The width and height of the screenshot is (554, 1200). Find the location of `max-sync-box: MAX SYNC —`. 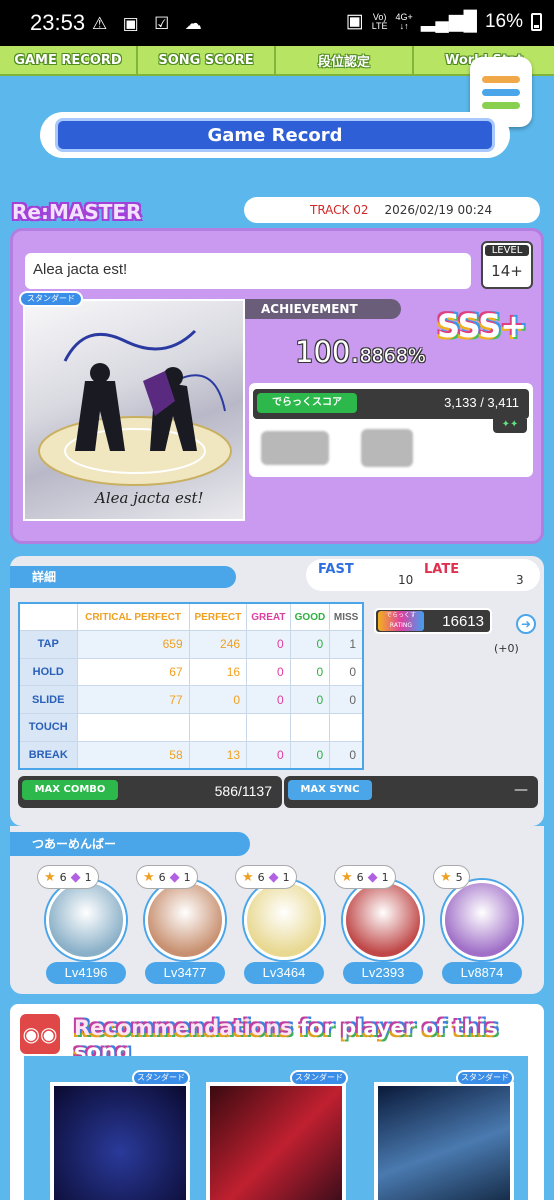

max-sync-box: MAX SYNC — is located at coordinates (411, 792).